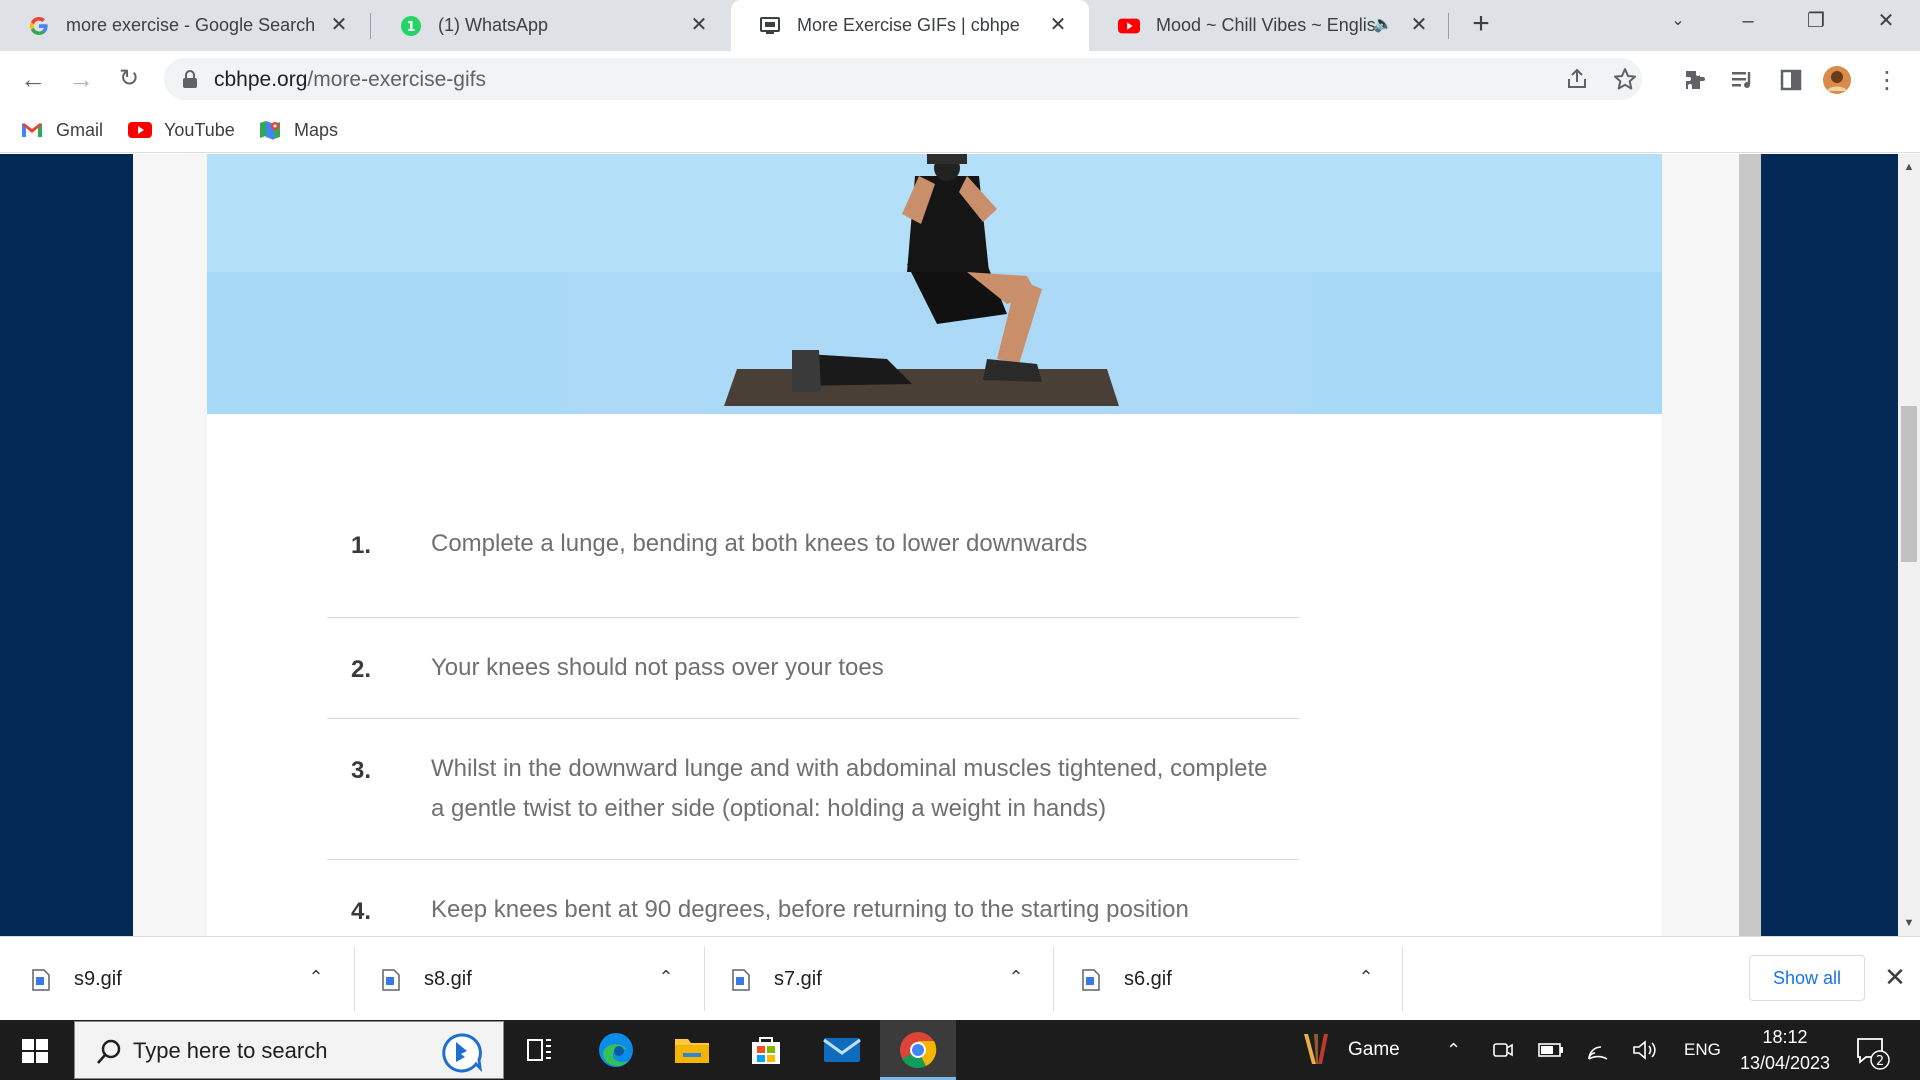  What do you see at coordinates (361, 669) in the screenshot?
I see `step-number: 2.` at bounding box center [361, 669].